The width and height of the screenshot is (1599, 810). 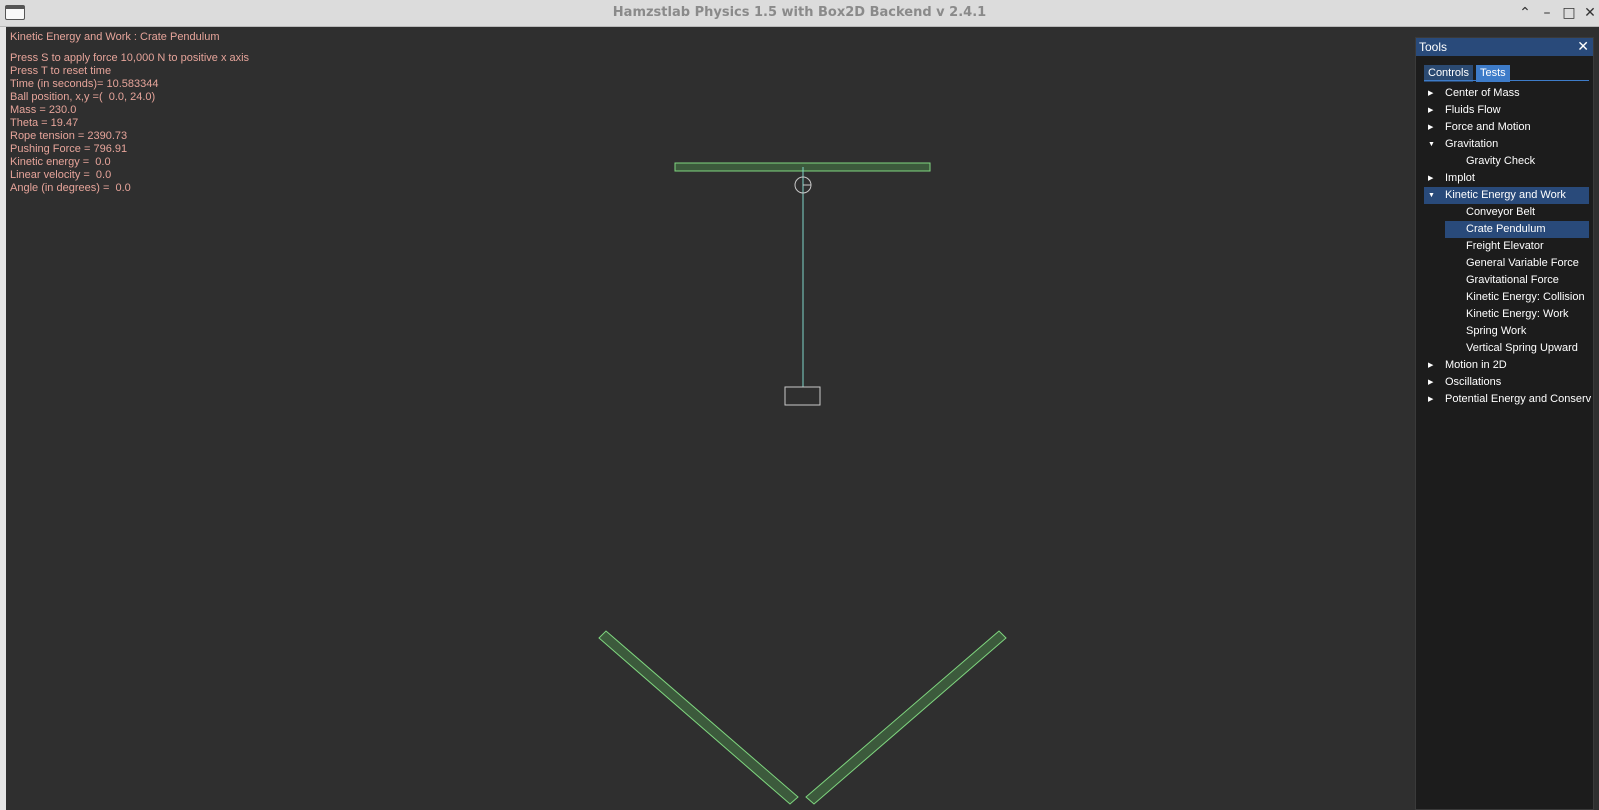 I want to click on tree-leaf-gravitational-force: Gravitational Force, so click(x=1506, y=280).